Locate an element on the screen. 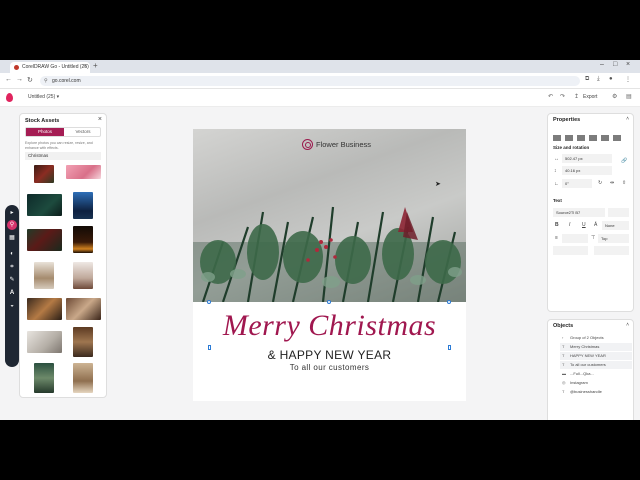 The width and height of the screenshot is (640, 480). italic-icon: I is located at coordinates (569, 225).